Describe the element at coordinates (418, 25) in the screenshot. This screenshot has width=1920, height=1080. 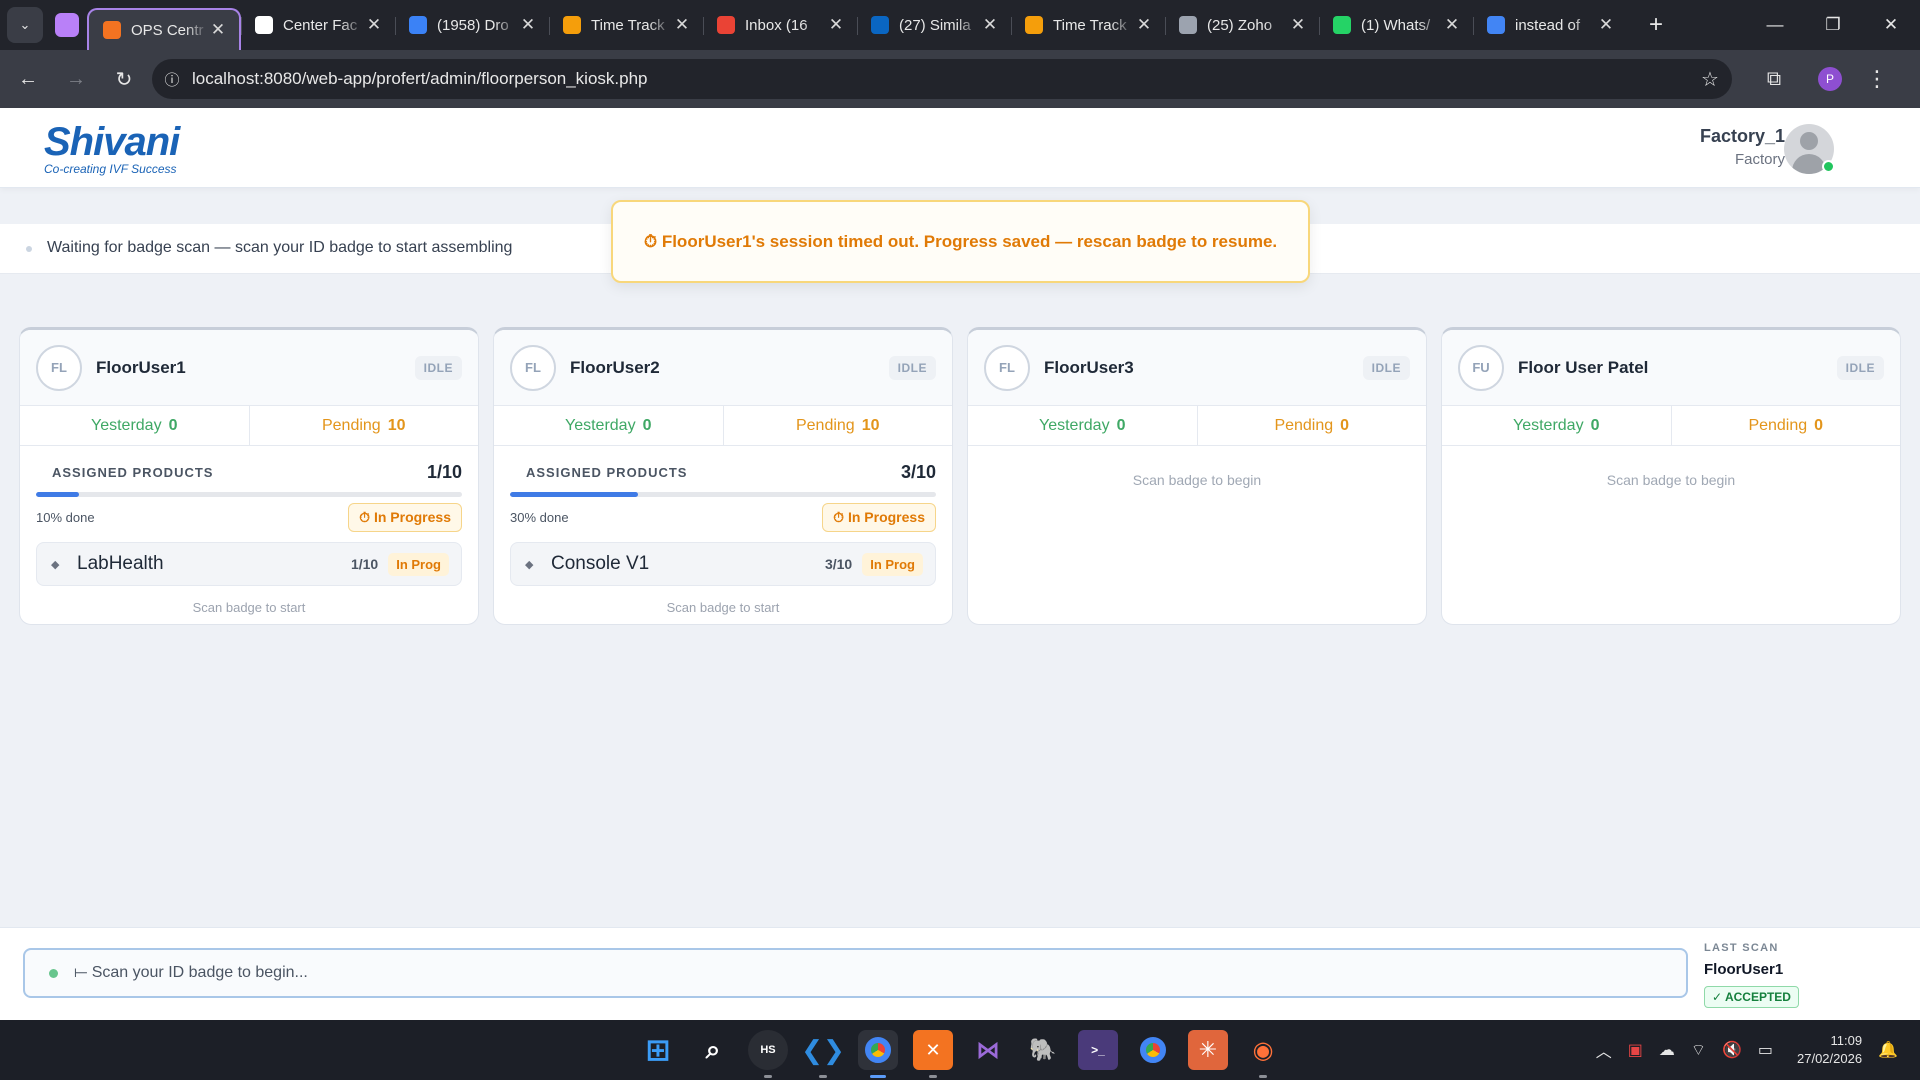
I see `c-logo-icon` at that location.